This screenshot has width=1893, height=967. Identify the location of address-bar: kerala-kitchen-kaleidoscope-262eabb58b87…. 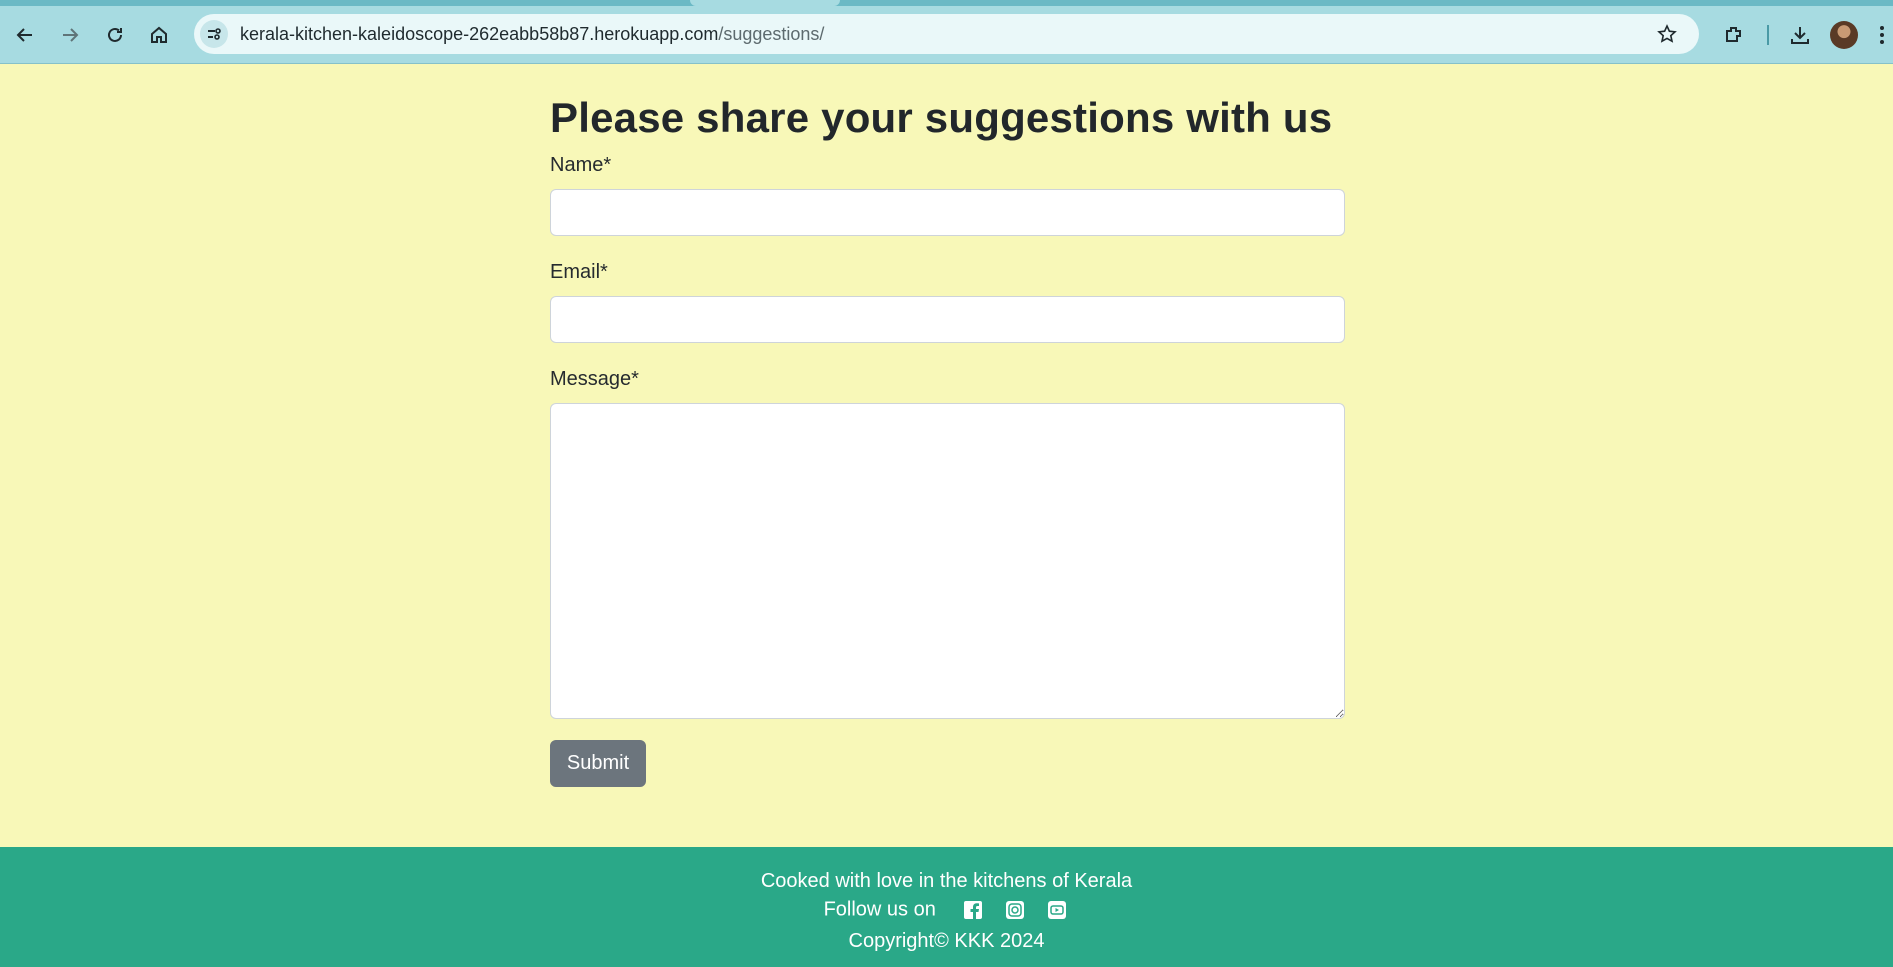
(946, 34).